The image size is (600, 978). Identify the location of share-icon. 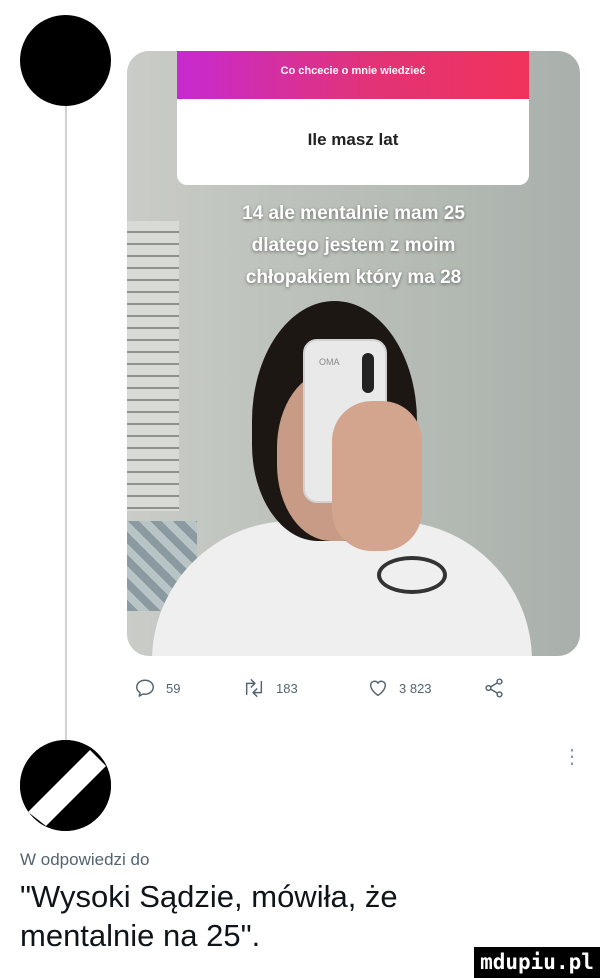
(494, 688).